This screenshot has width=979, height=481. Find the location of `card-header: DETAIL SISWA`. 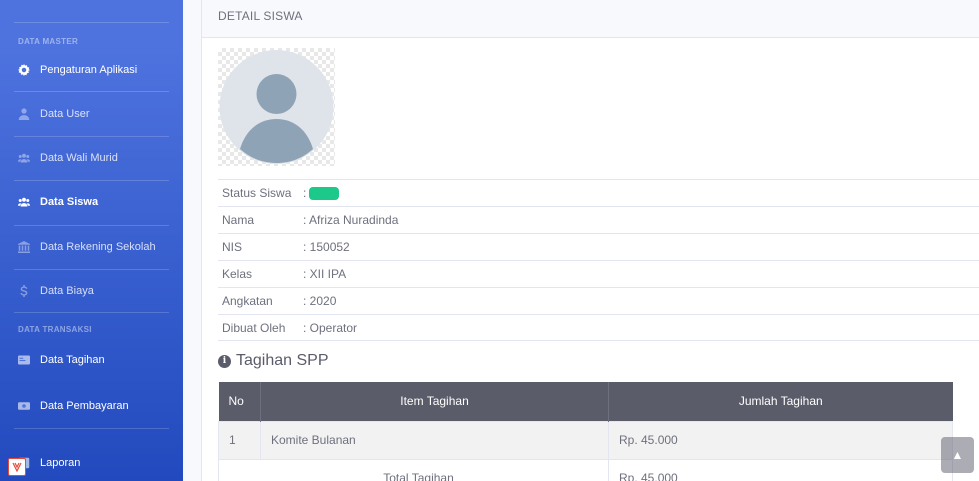

card-header: DETAIL SISWA is located at coordinates (590, 19).